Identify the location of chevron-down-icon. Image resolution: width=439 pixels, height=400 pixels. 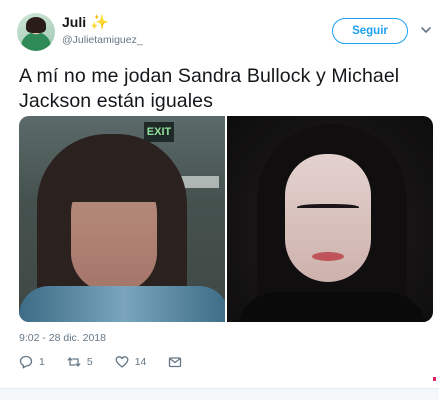
(426, 30).